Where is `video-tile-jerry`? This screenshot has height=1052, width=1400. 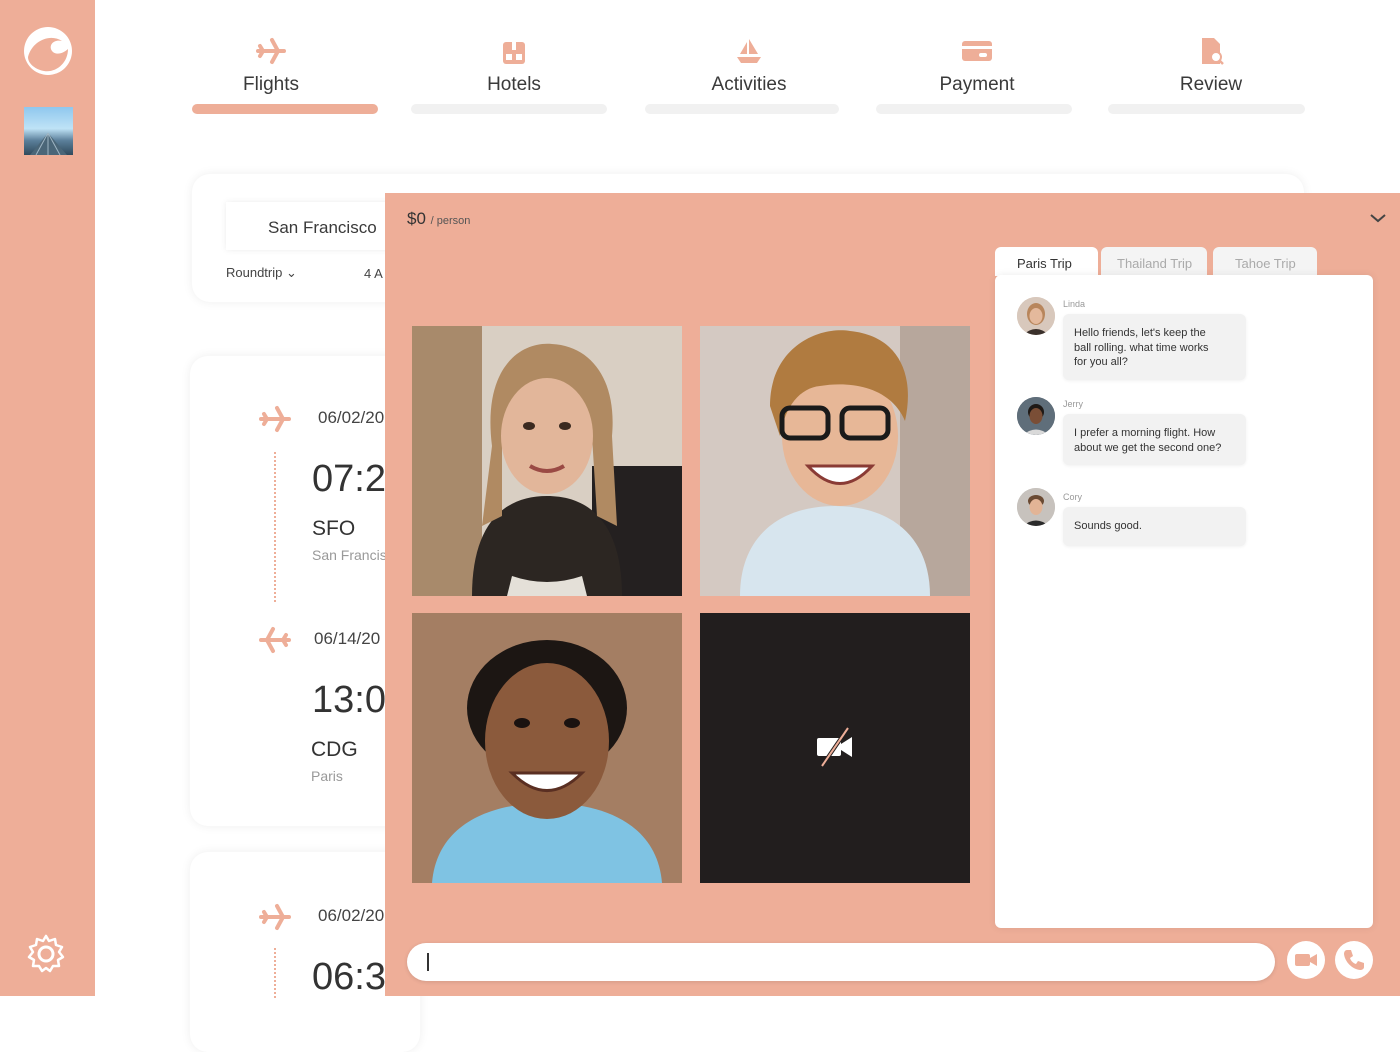
video-tile-jerry is located at coordinates (835, 461).